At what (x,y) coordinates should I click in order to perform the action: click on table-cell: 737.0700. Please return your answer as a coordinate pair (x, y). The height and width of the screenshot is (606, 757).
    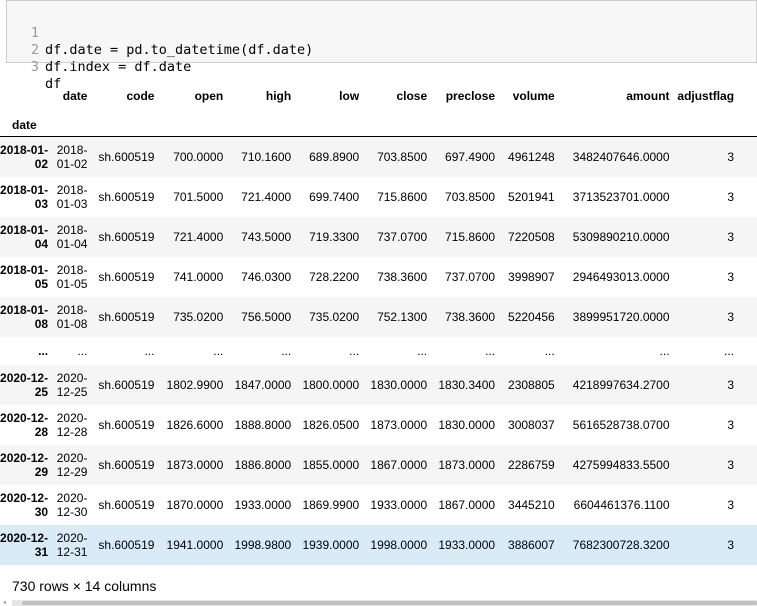
    Looking at the image, I should click on (402, 236).